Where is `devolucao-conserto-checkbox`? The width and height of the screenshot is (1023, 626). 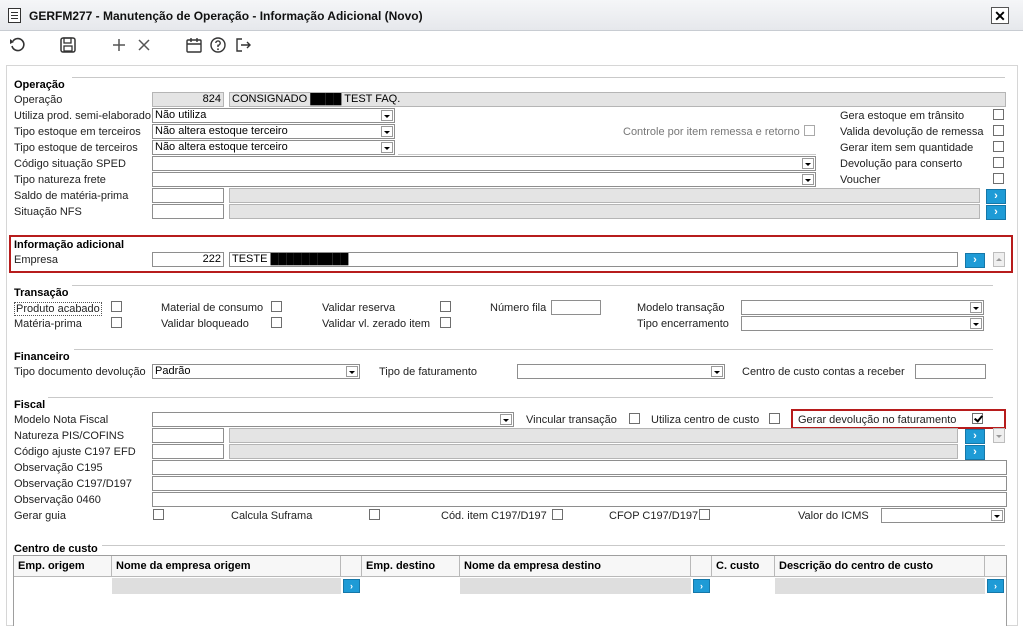 devolucao-conserto-checkbox is located at coordinates (998, 162).